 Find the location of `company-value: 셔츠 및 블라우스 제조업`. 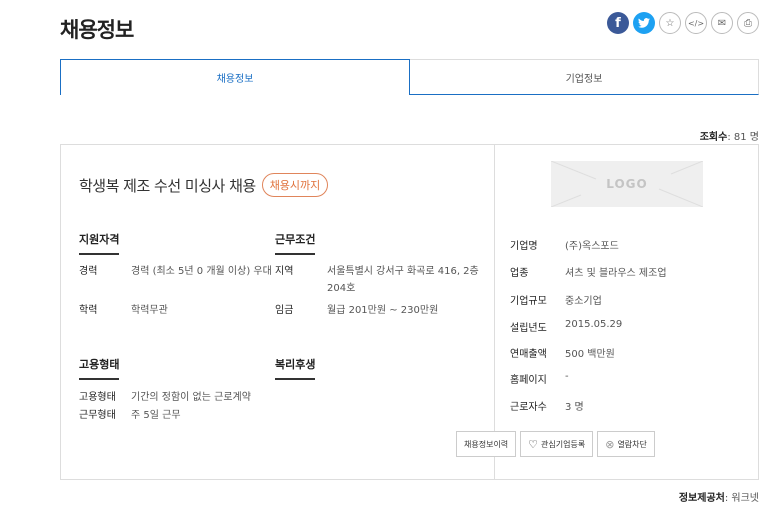

company-value: 셔츠 및 블라우스 제조업 is located at coordinates (616, 273).